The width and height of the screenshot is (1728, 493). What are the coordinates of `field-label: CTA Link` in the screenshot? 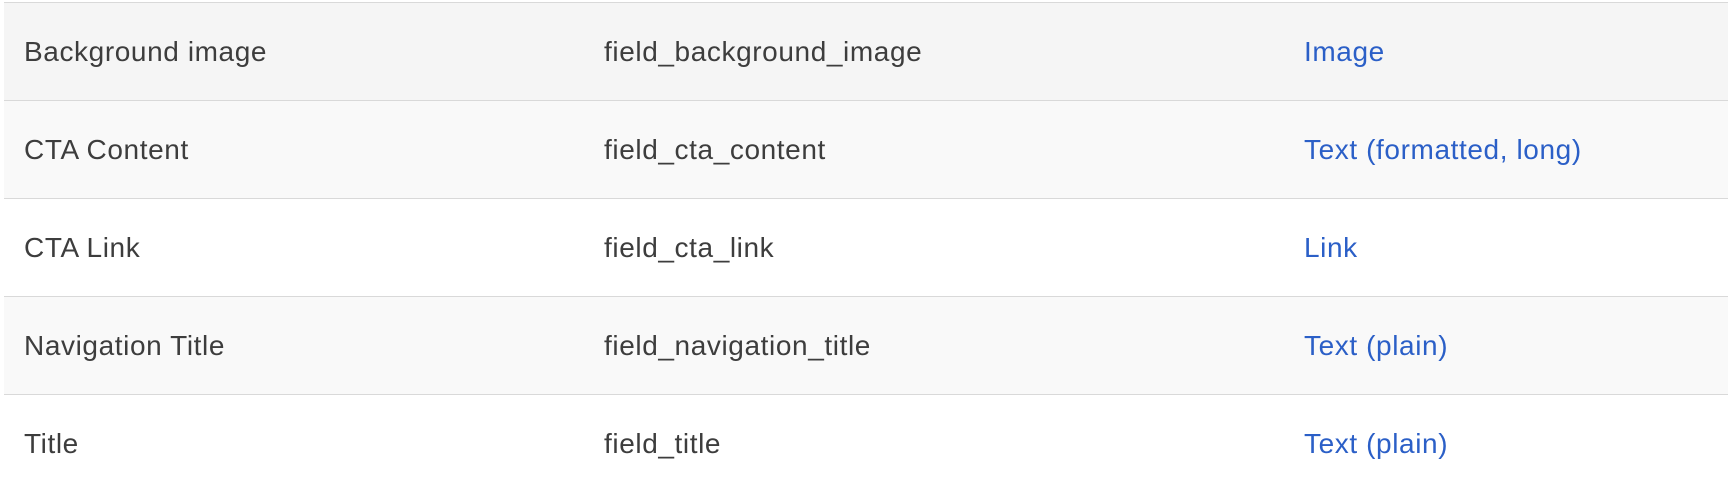 It's located at (82, 247).